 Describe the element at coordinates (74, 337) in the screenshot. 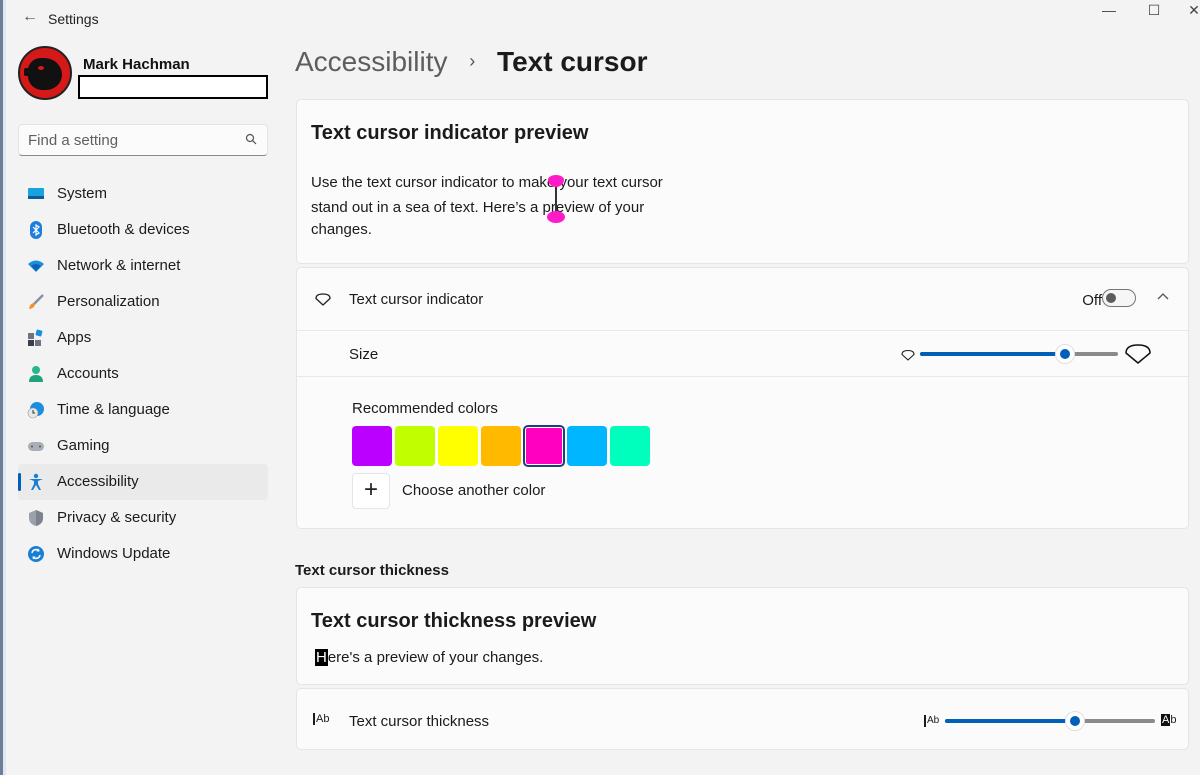

I see `sidebar-item-label: Apps` at that location.